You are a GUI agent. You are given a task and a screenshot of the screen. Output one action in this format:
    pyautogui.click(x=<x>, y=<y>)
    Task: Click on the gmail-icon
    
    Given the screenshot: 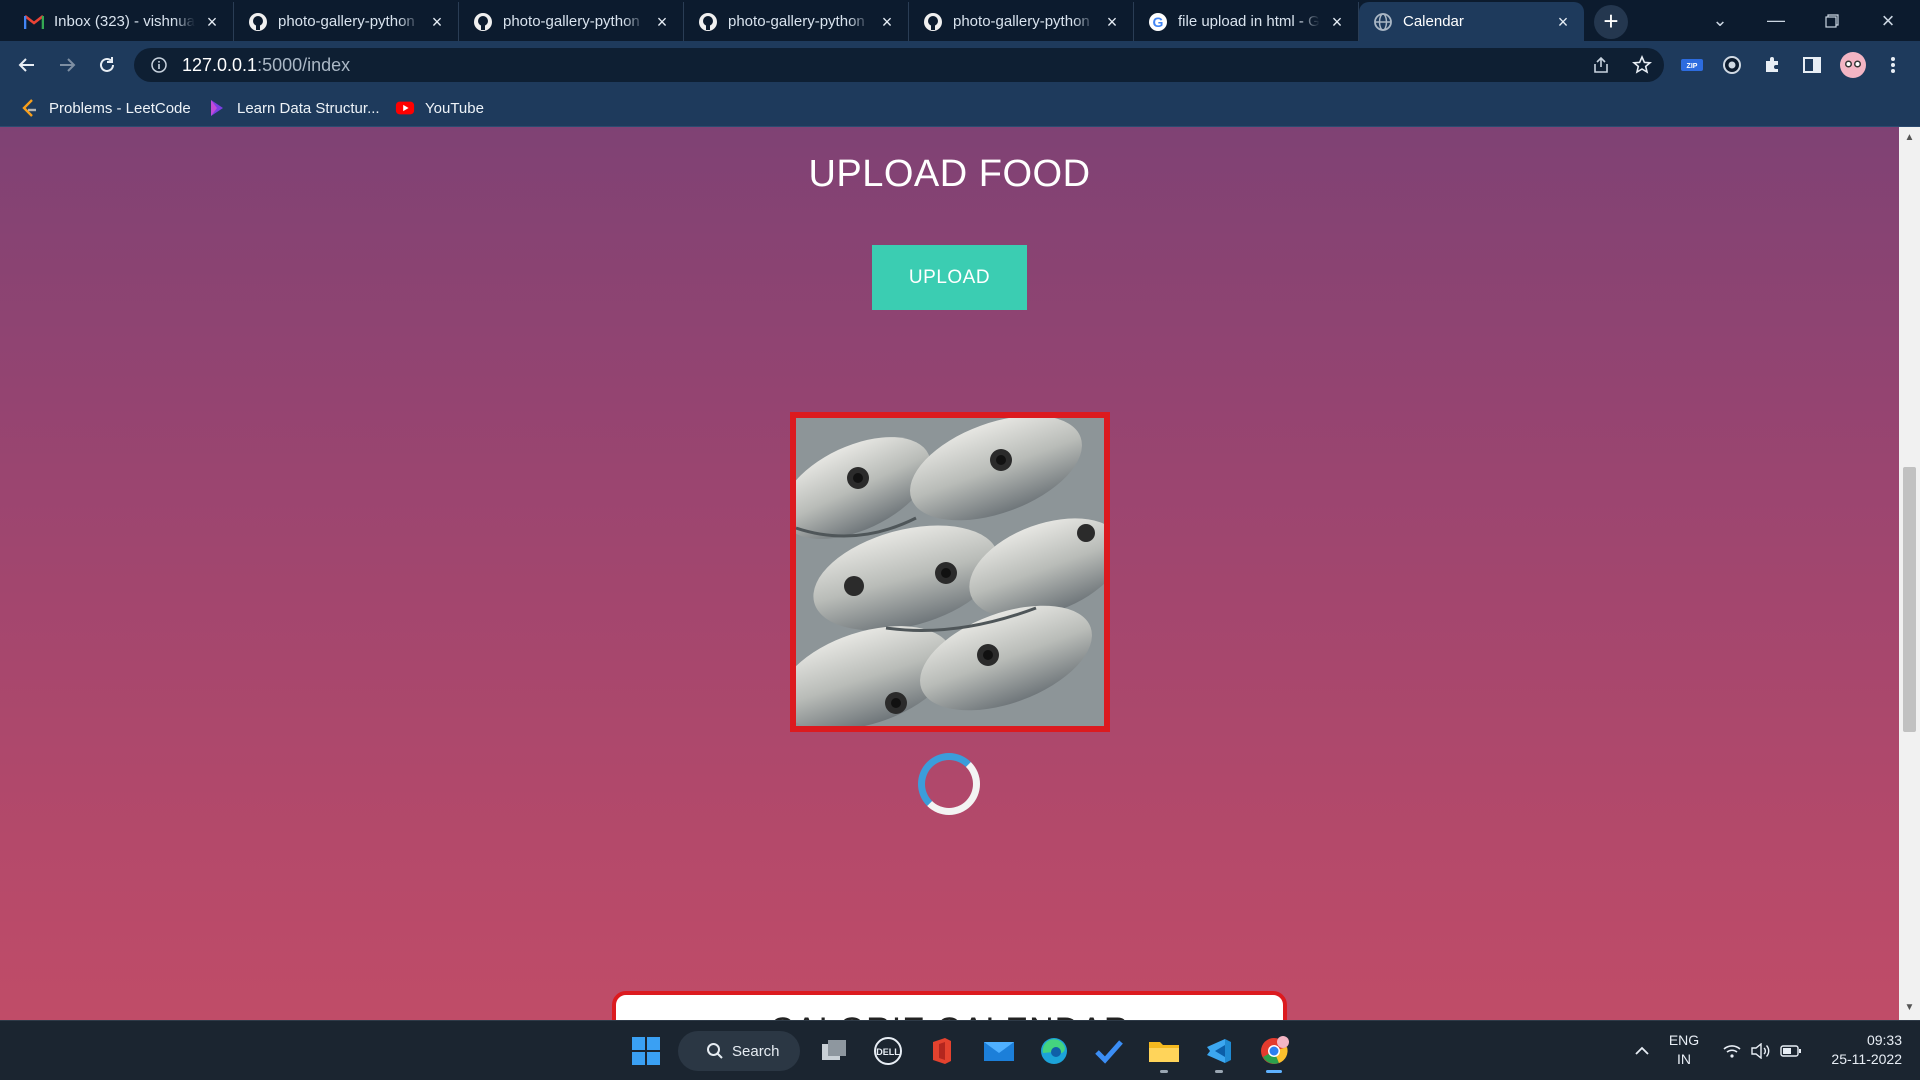 What is the action you would take?
    pyautogui.click(x=34, y=22)
    